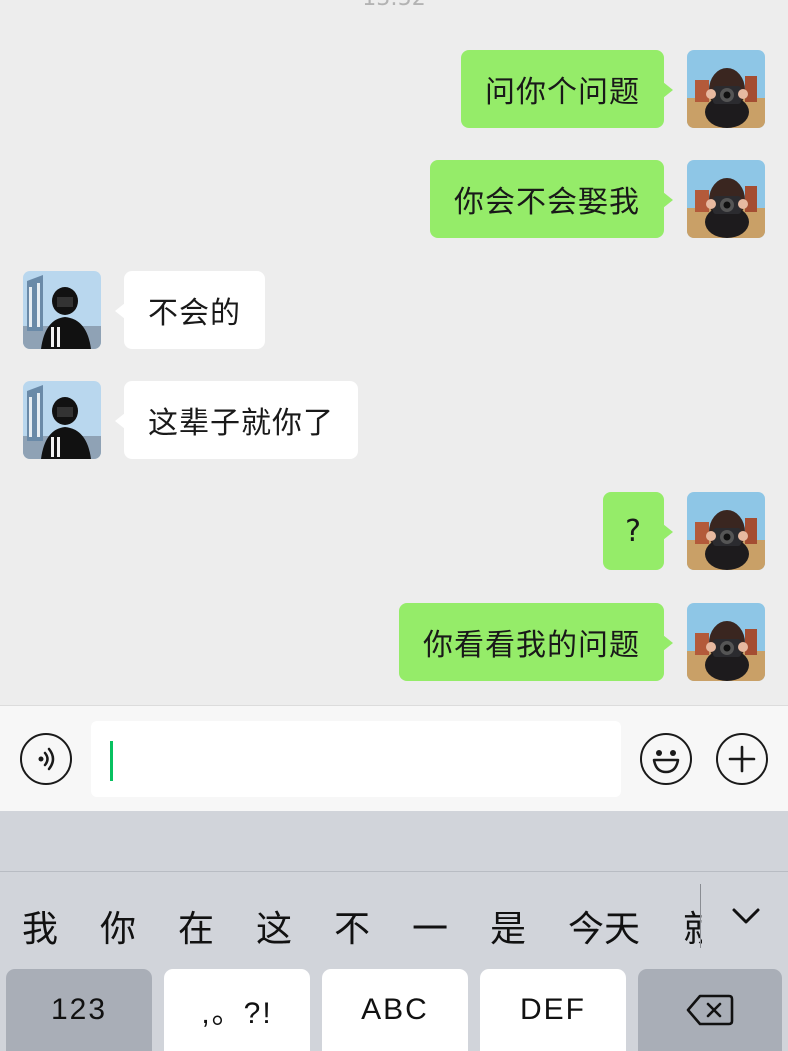  I want to click on message-bubble-incoming: 不会的, so click(190, 310).